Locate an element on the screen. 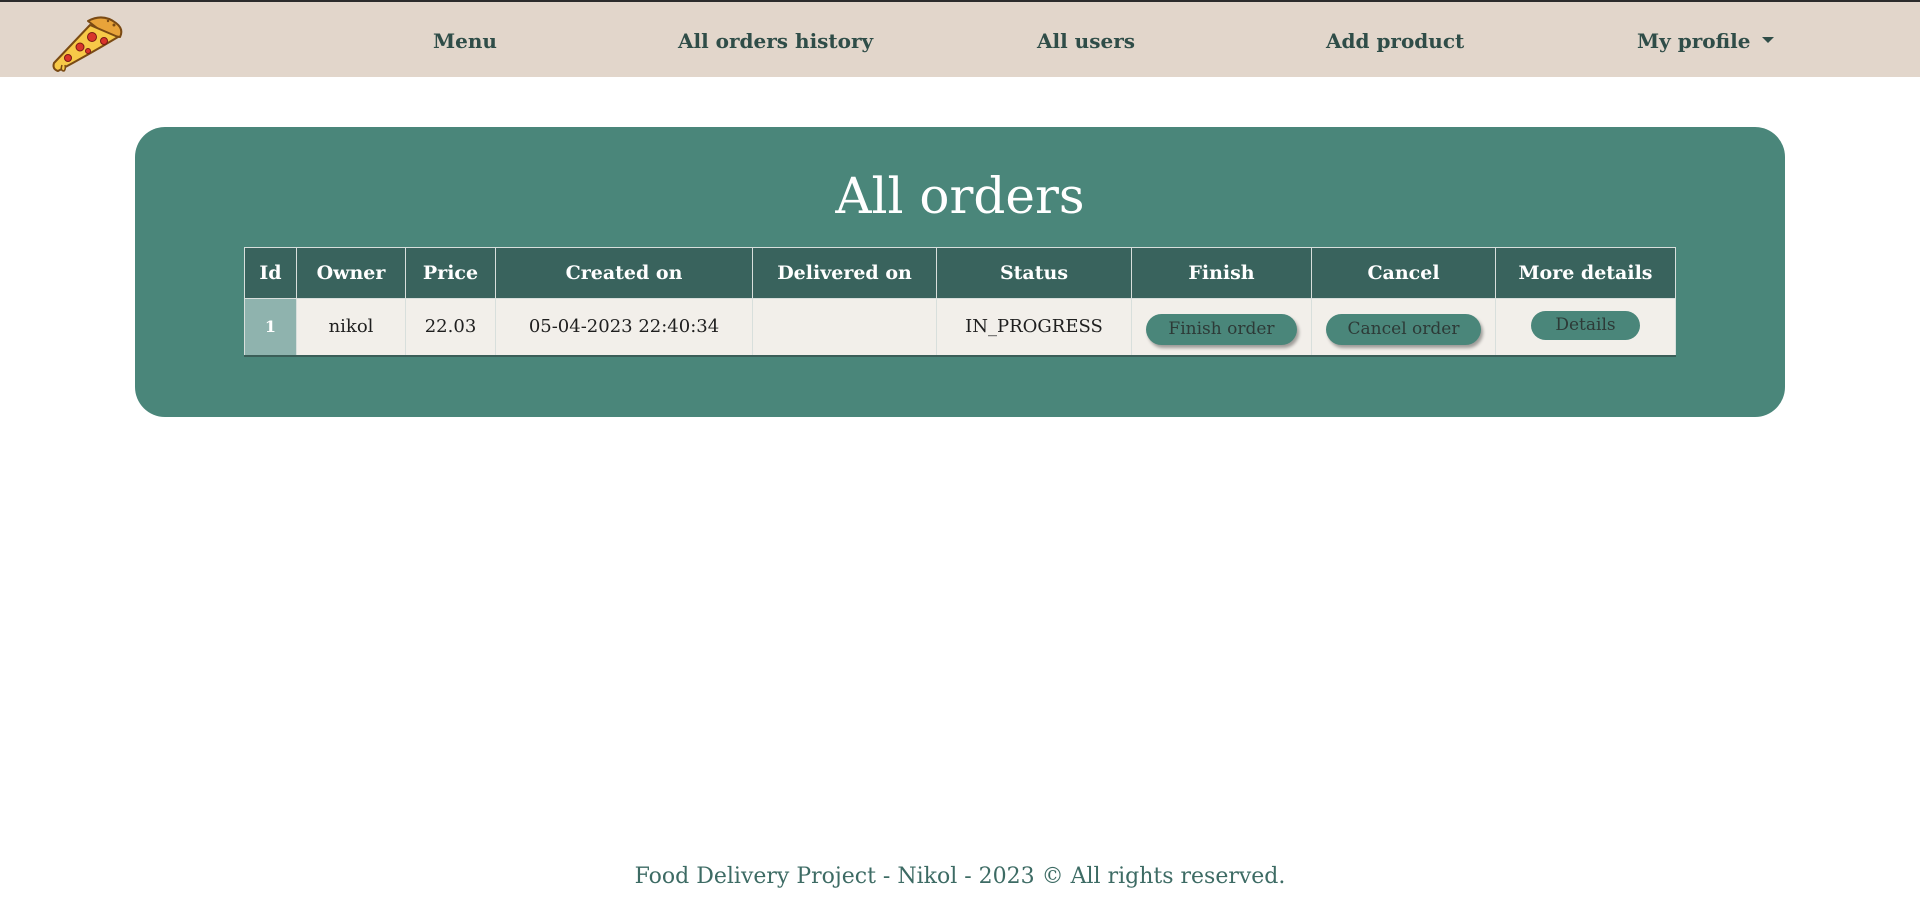  finish-order-button: Finish order is located at coordinates (1221, 330).